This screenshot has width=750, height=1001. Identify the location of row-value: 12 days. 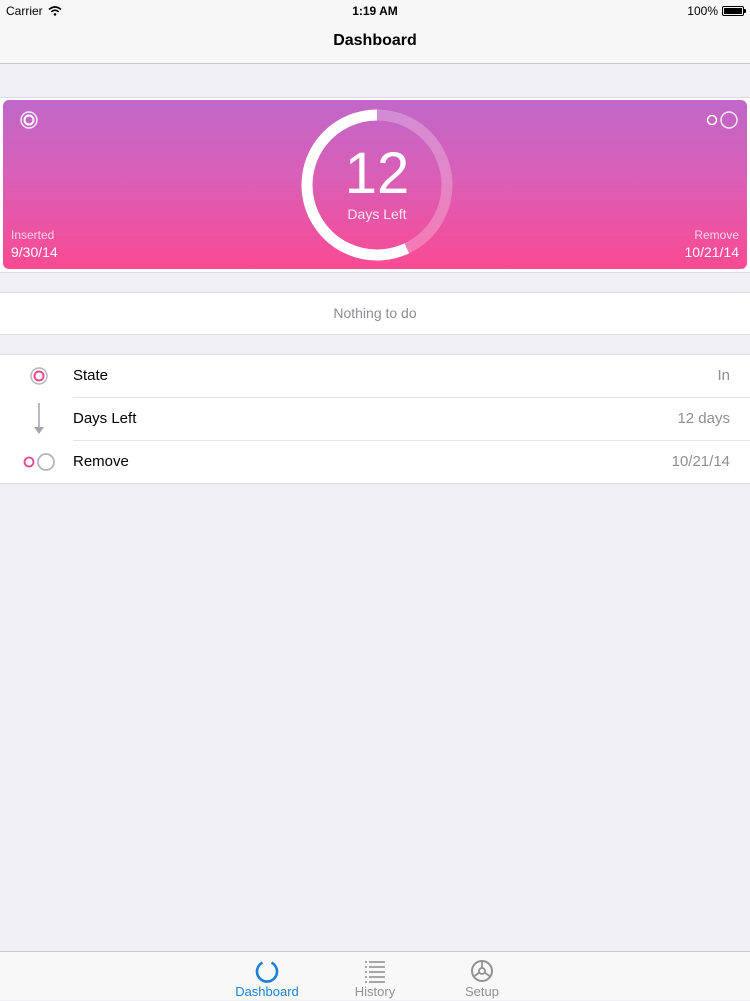
(703, 418).